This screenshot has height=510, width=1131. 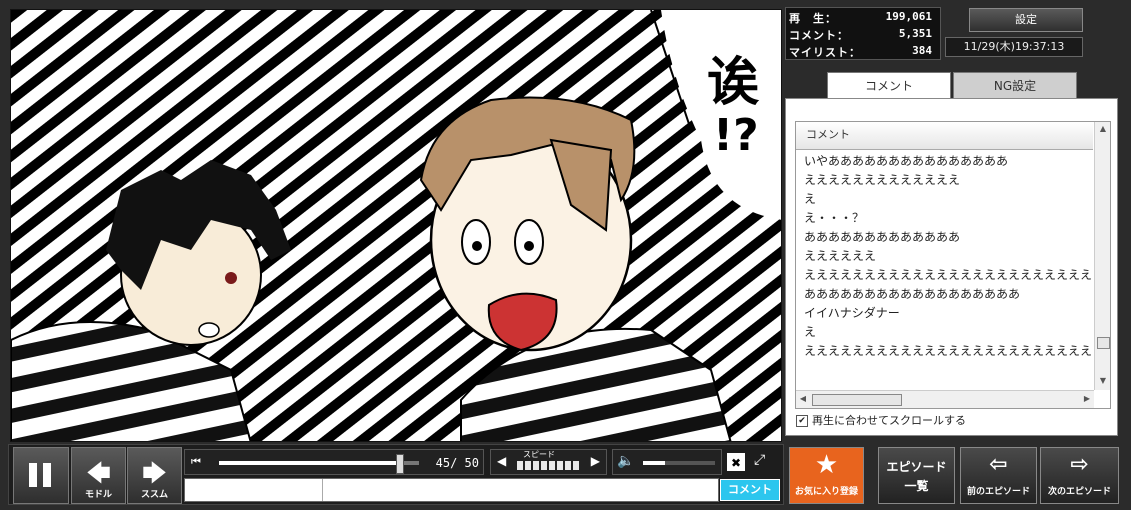 What do you see at coordinates (539, 454) in the screenshot?
I see `speed-label: スピード` at bounding box center [539, 454].